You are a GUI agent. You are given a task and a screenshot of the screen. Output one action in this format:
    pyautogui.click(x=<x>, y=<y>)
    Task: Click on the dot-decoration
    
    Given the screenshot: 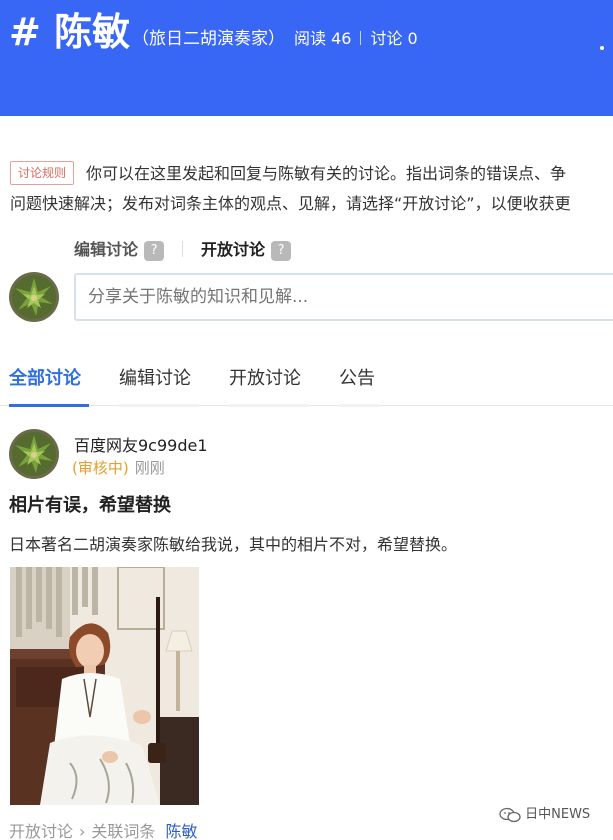 What is the action you would take?
    pyautogui.click(x=602, y=48)
    